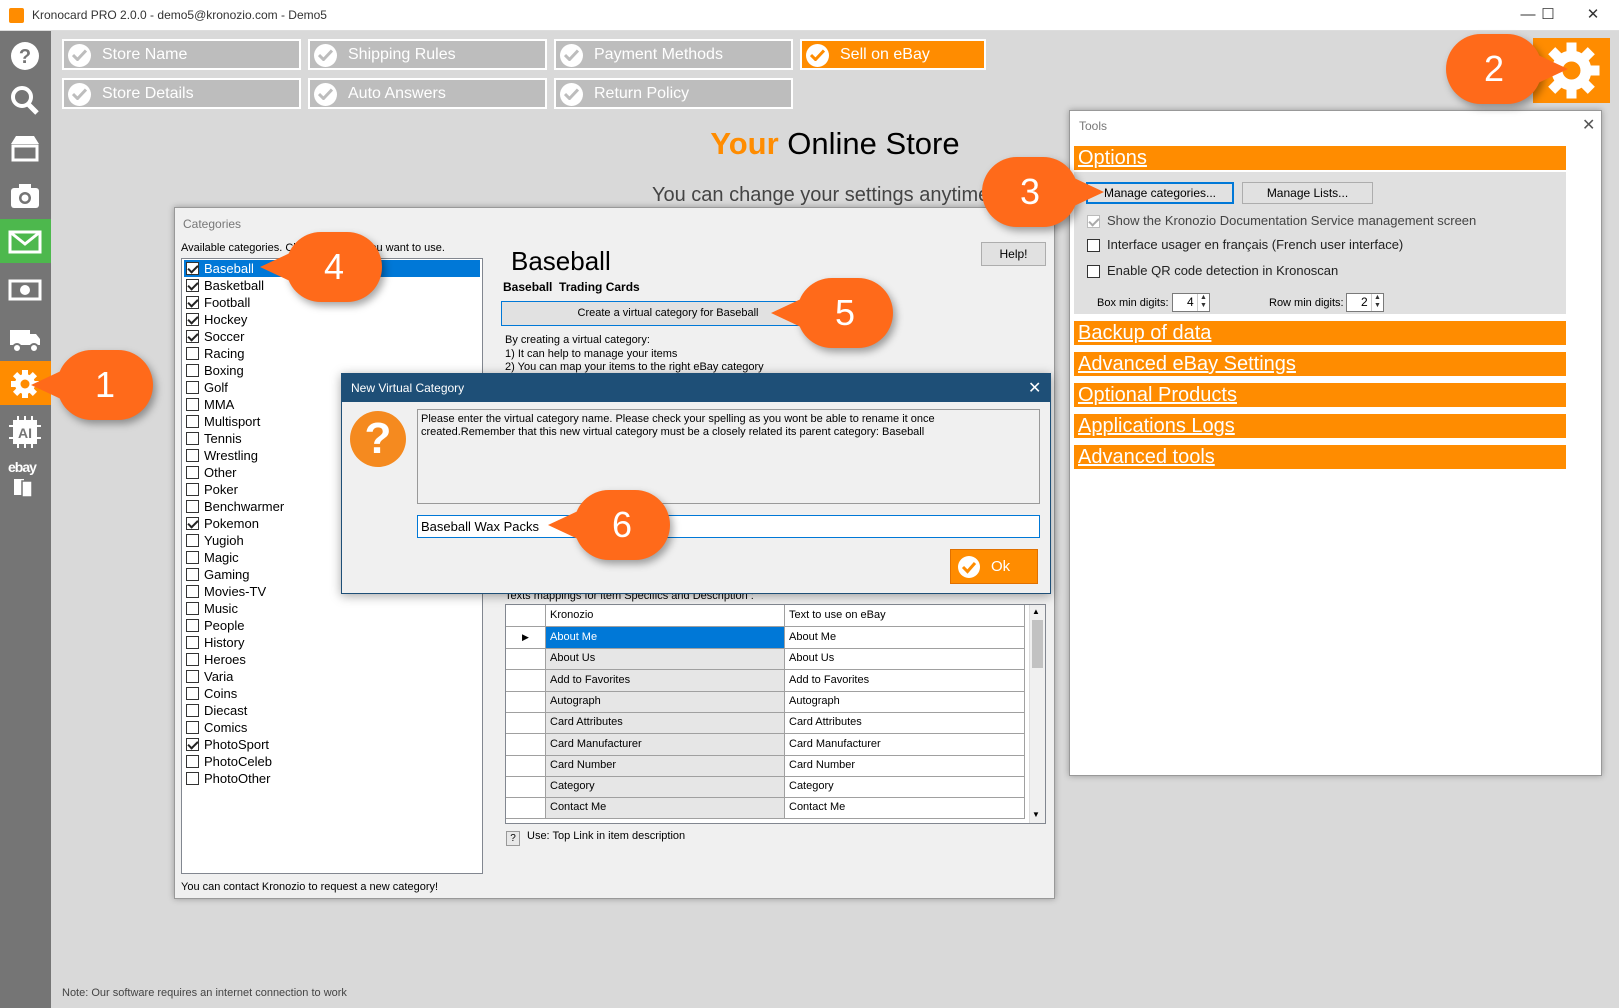 The width and height of the screenshot is (1619, 1008). I want to click on table-row: Contact Me Contact Me, so click(767, 808).